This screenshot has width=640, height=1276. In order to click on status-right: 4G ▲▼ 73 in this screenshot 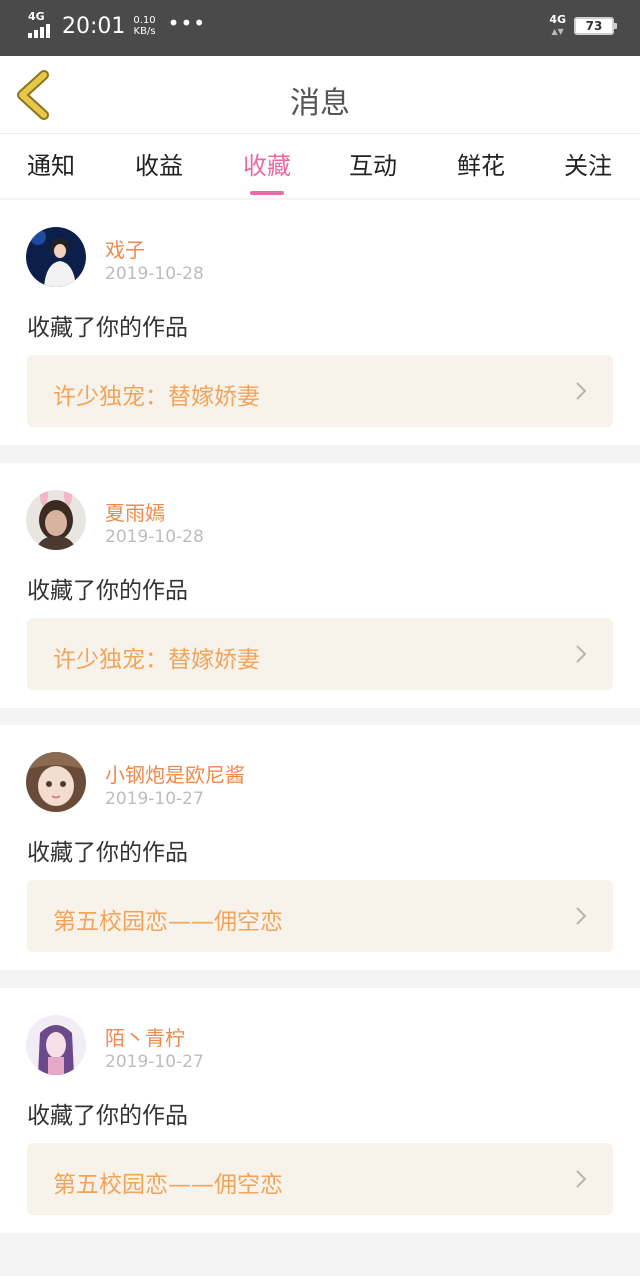, I will do `click(583, 25)`.